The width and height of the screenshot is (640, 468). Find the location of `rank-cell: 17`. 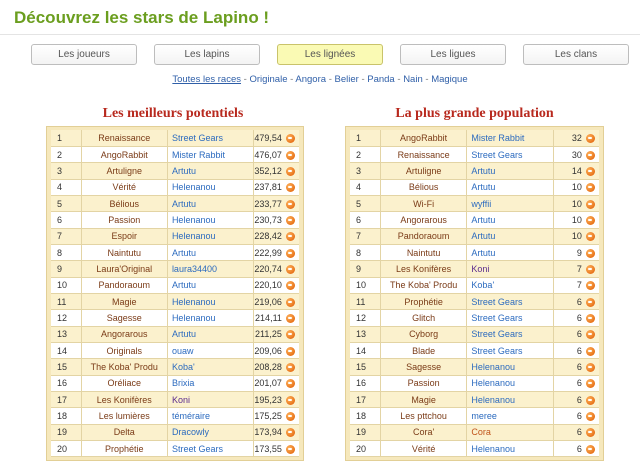

rank-cell: 17 is located at coordinates (66, 400).